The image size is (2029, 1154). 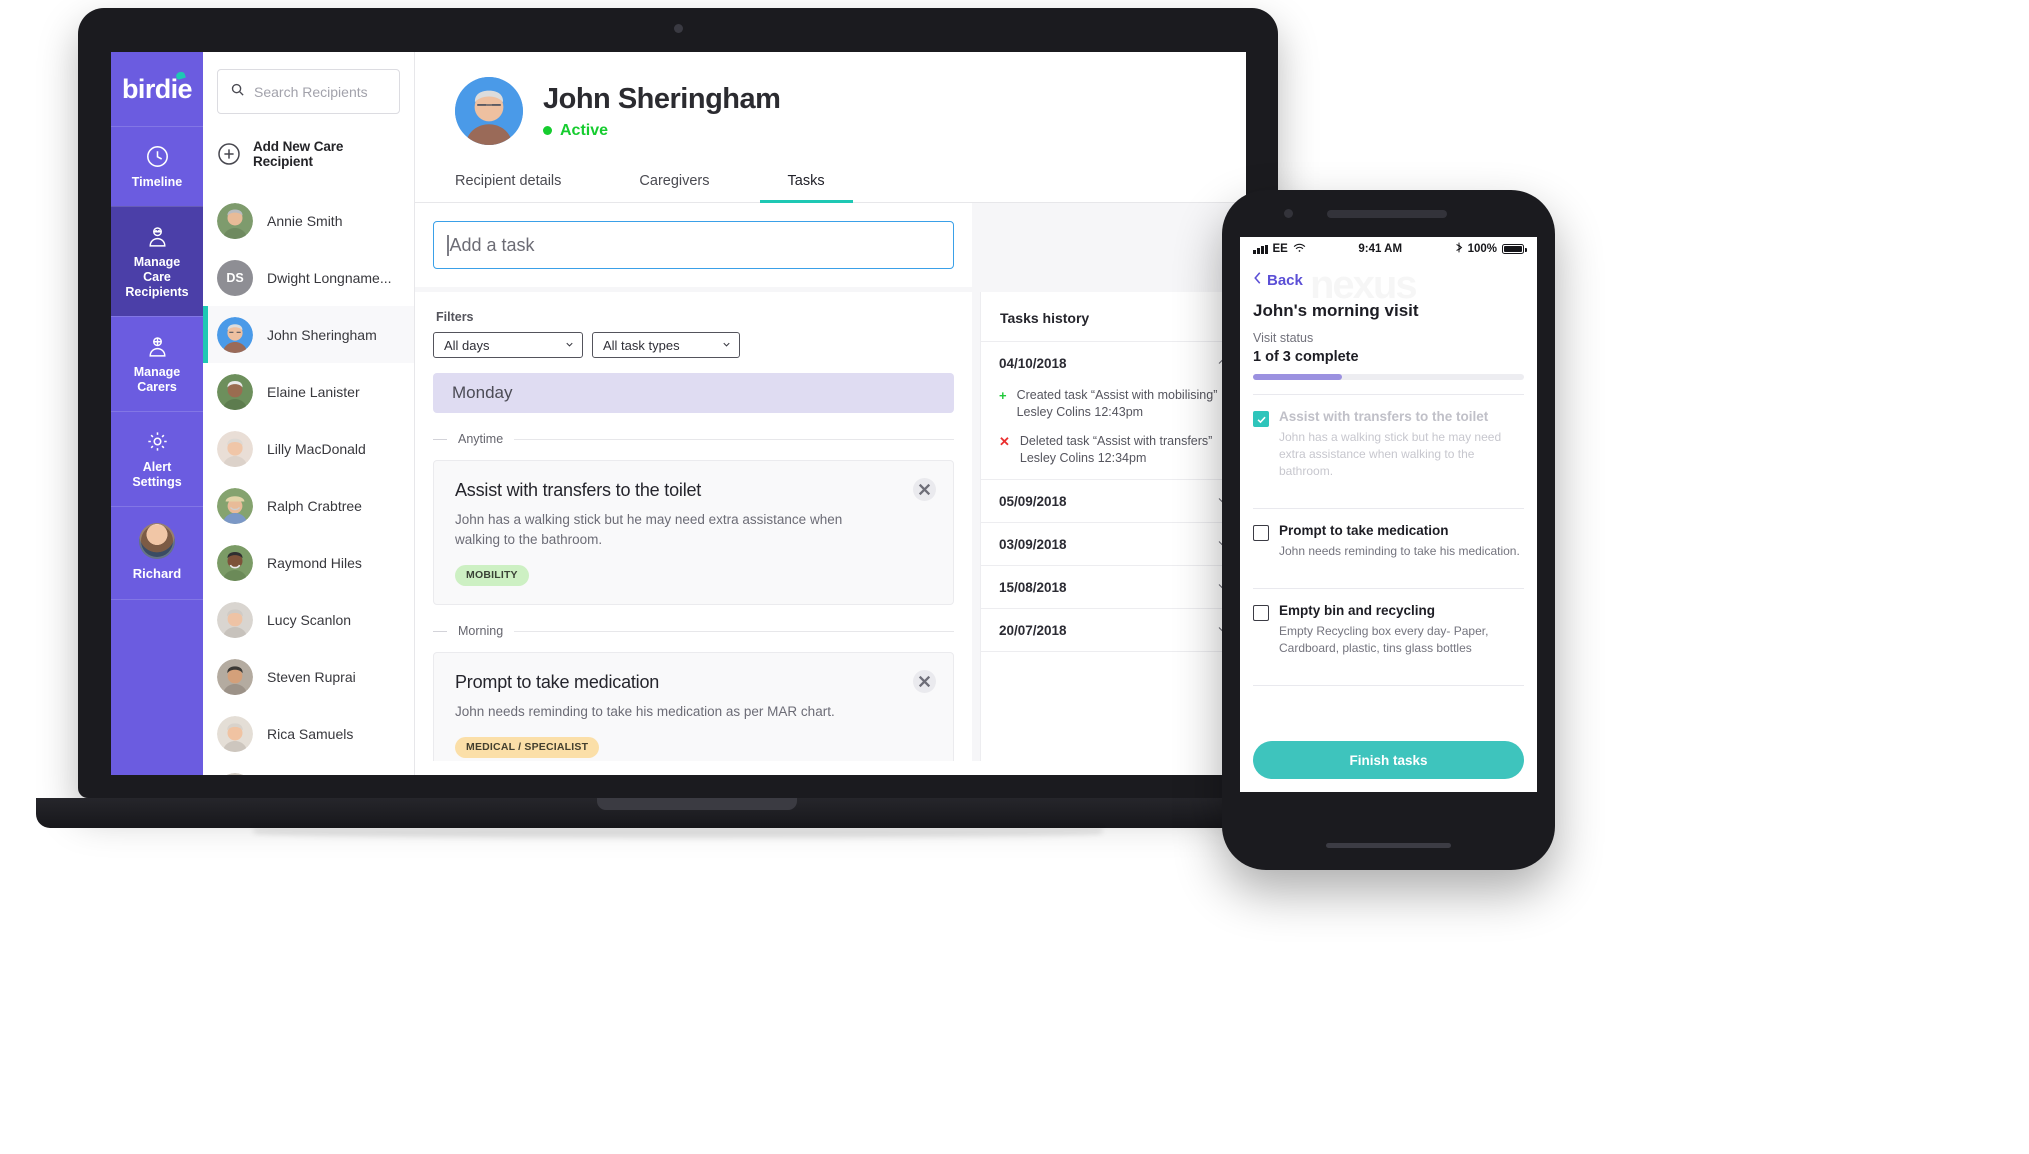 I want to click on history-group: 03/09/2018, so click(x=1113, y=544).